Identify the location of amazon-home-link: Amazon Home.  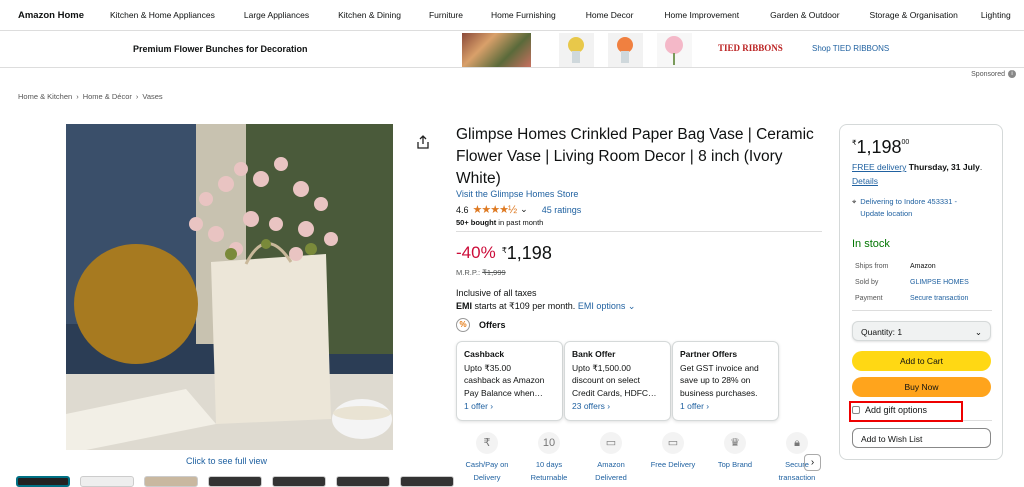
(51, 15).